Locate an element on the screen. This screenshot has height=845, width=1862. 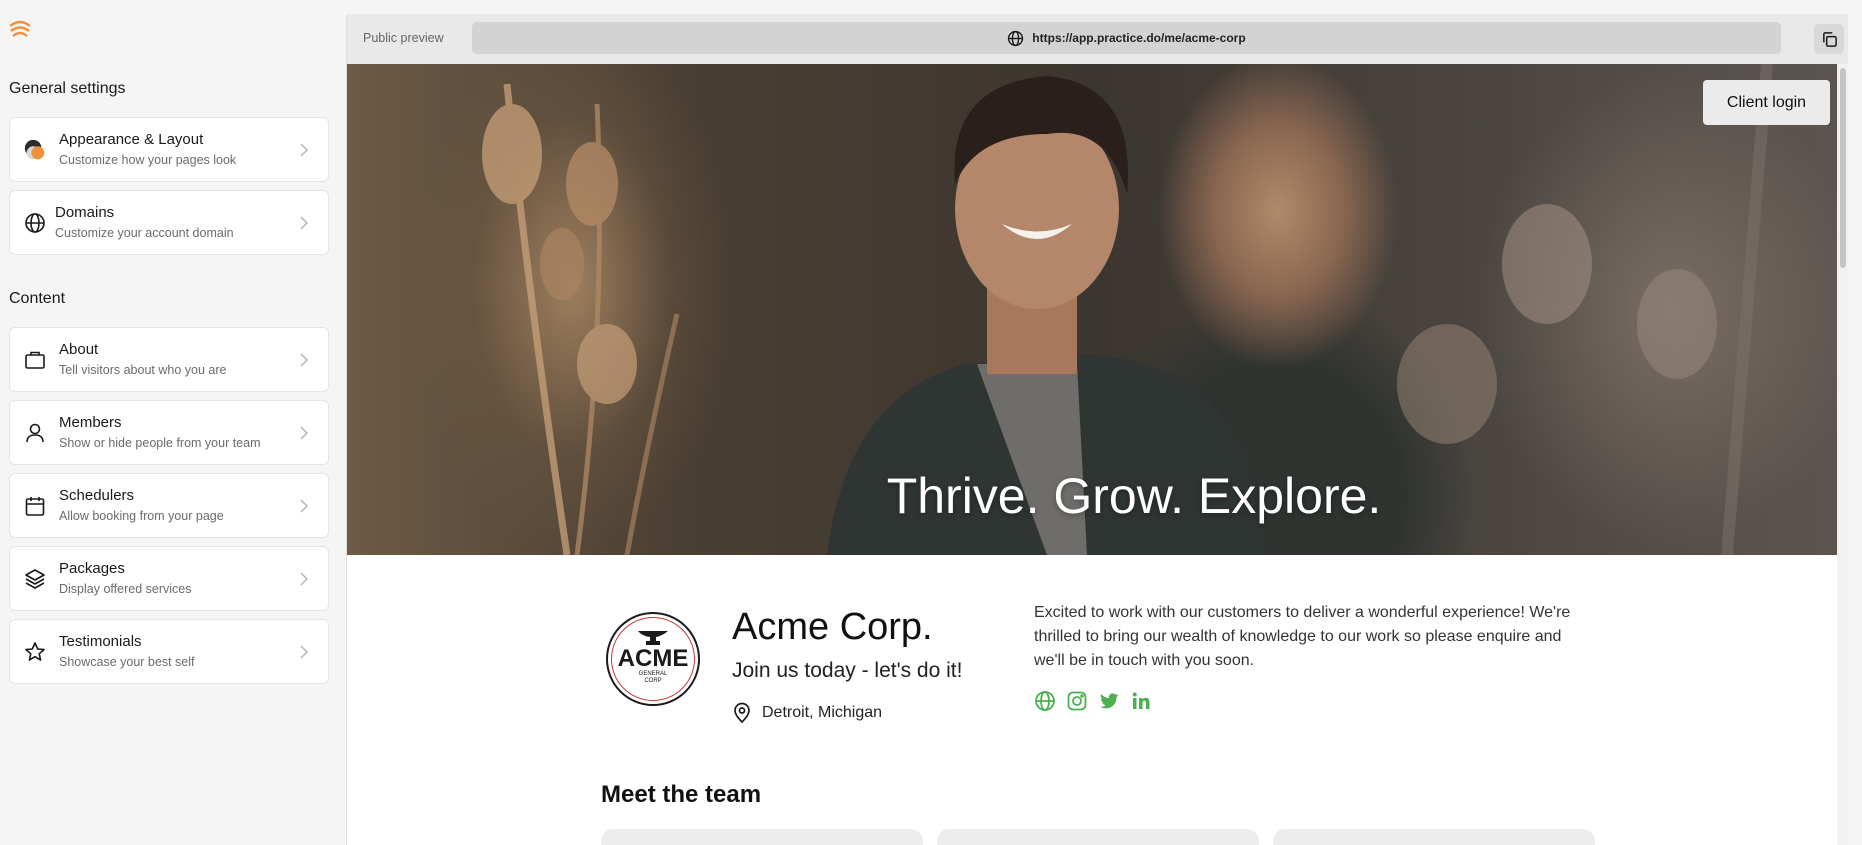
org-location: Detroit, Michigan is located at coordinates (807, 713).